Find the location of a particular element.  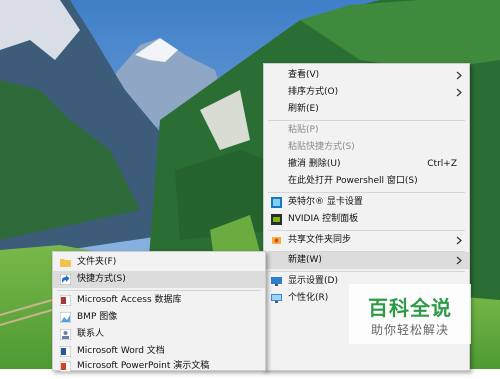

menu-item-refresh: 刷新(E) is located at coordinates (366, 109).